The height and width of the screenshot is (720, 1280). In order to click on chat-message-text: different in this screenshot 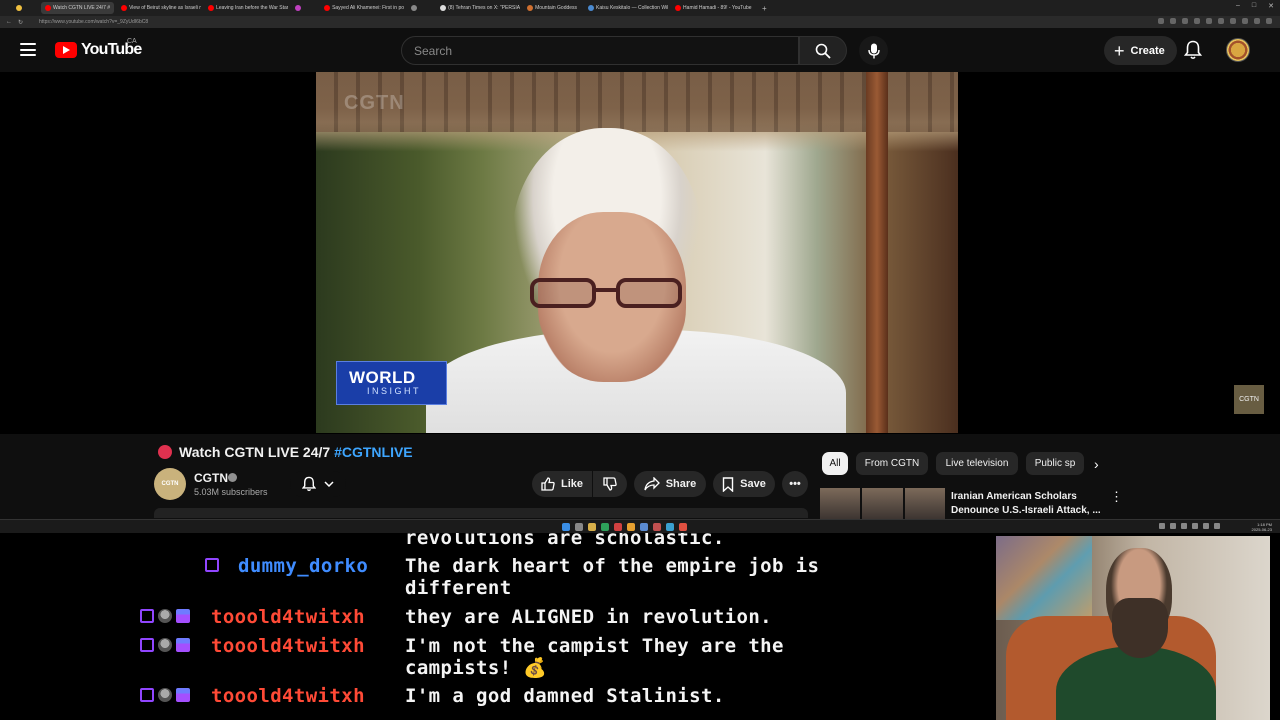, I will do `click(458, 588)`.